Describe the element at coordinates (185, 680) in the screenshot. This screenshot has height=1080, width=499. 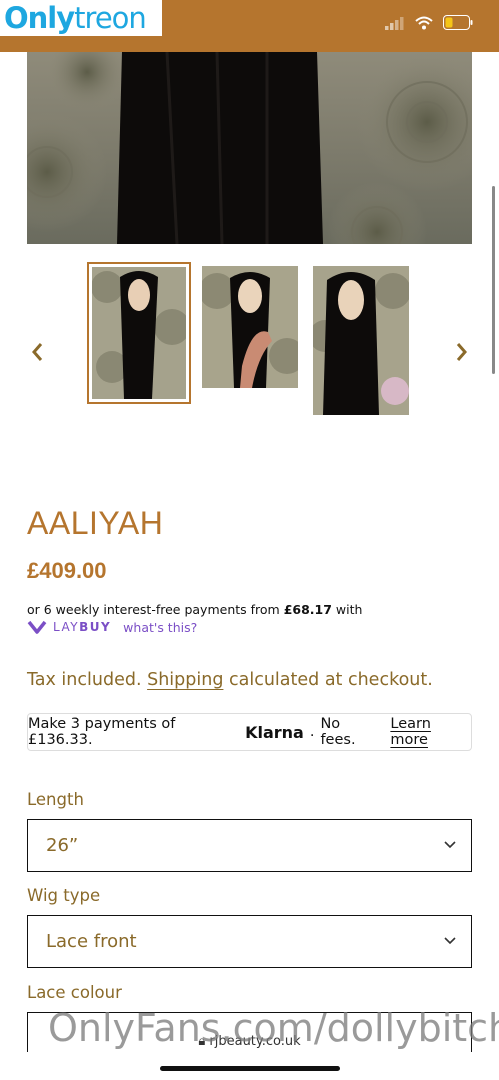
I see `shipping-link: Shipping` at that location.